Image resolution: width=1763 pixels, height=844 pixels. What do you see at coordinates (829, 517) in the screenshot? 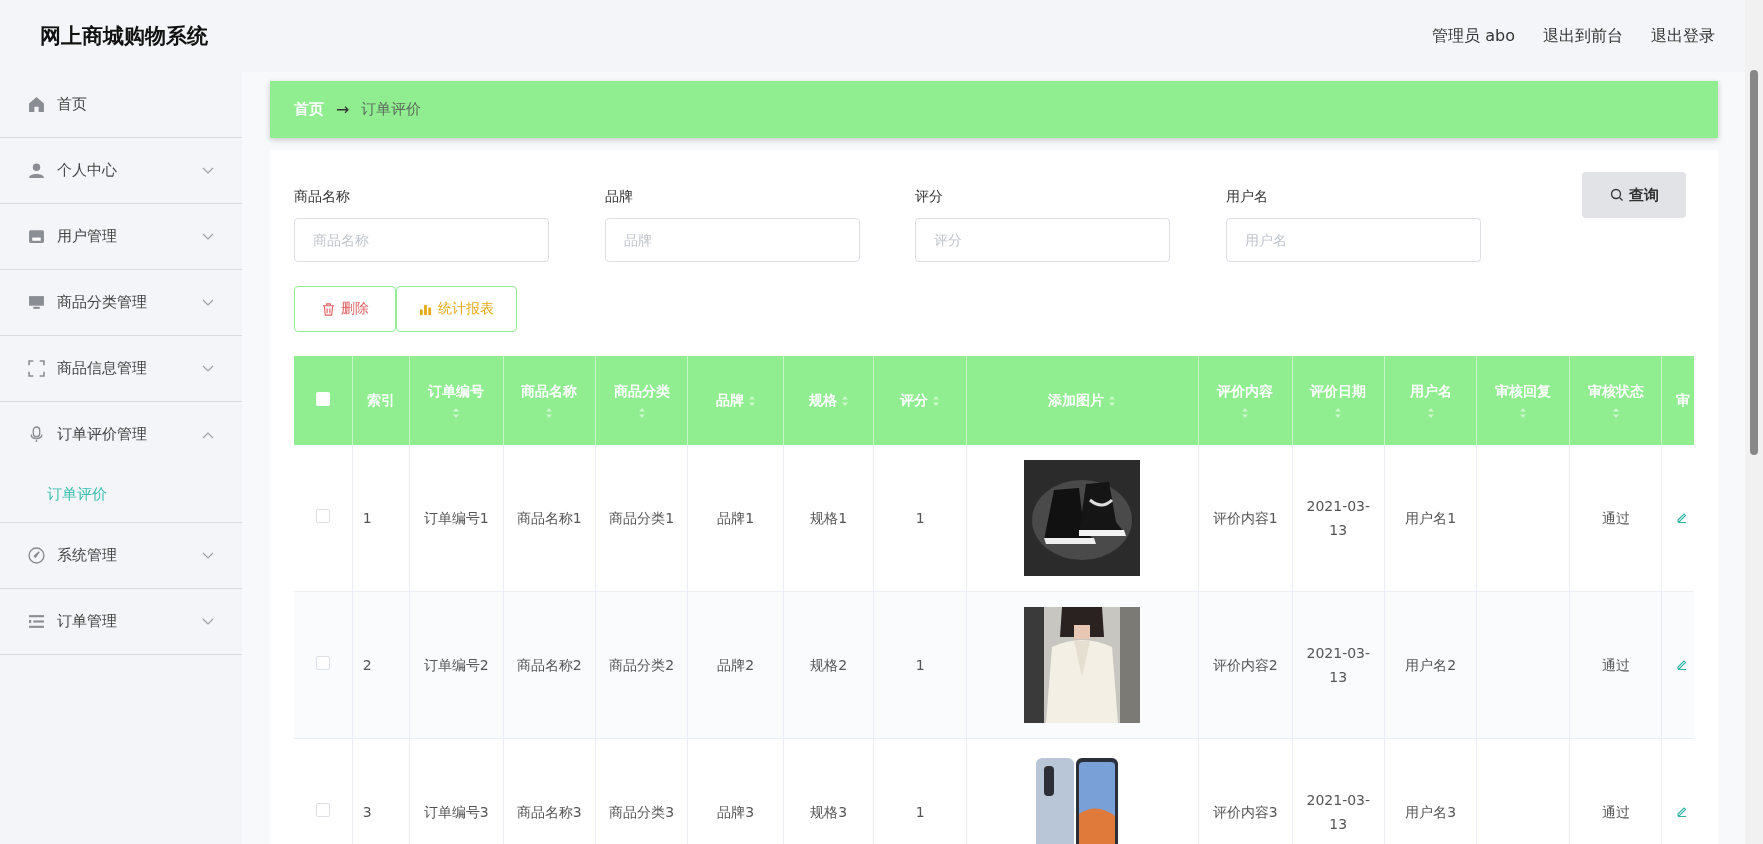
I see `table-cell: 规格1` at bounding box center [829, 517].